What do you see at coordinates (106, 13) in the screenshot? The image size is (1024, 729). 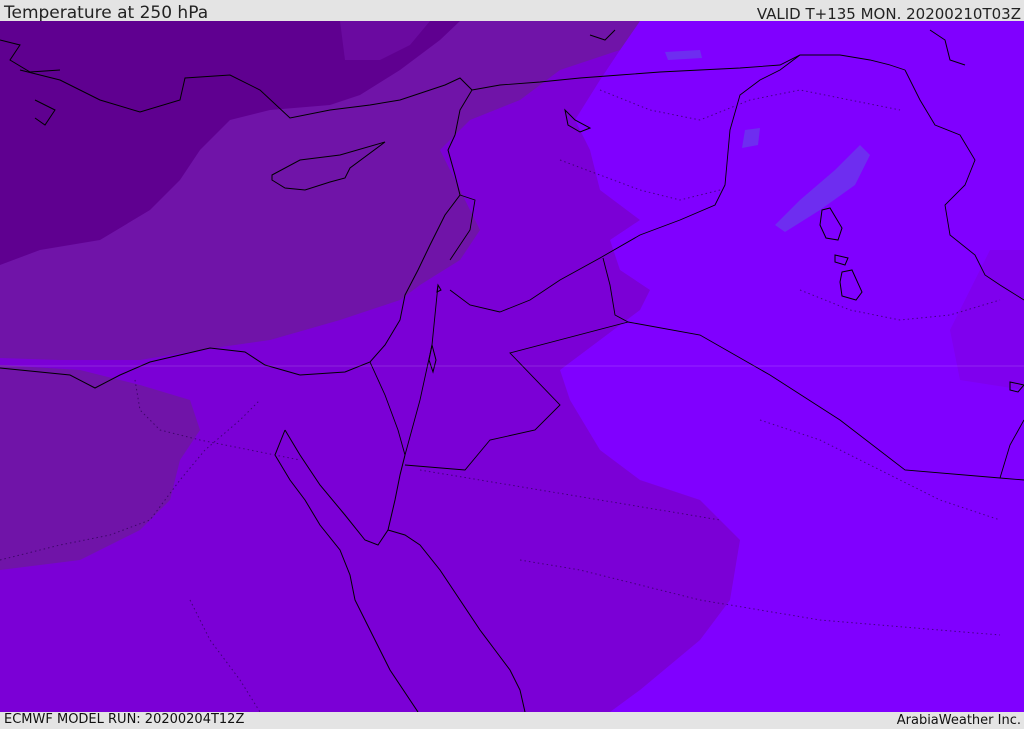 I see `map-title: Temperature at 250 hPa` at bounding box center [106, 13].